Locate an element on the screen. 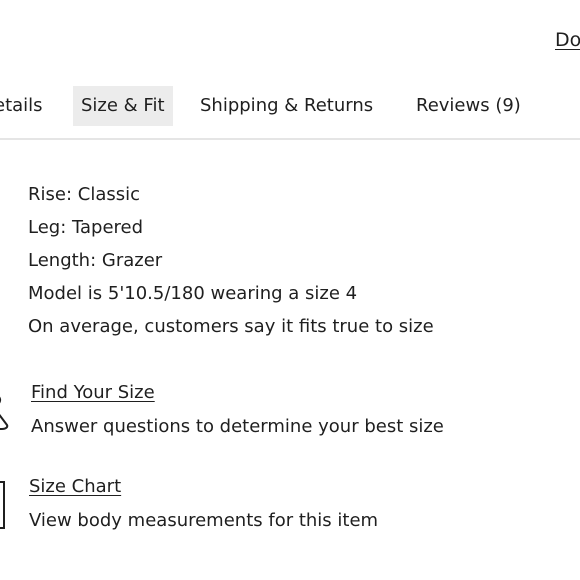  tab-details: etails is located at coordinates (21, 106).